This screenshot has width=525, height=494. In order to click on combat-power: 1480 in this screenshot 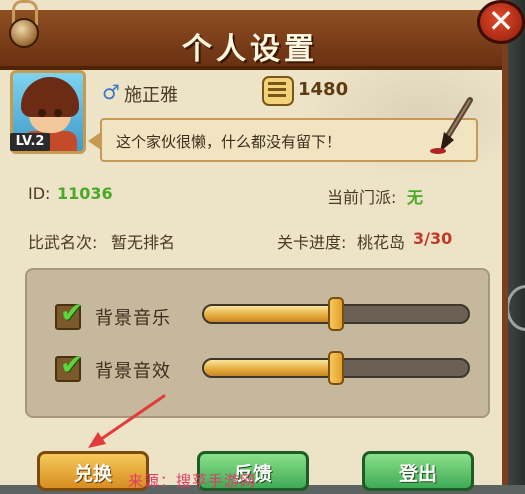, I will do `click(323, 89)`.